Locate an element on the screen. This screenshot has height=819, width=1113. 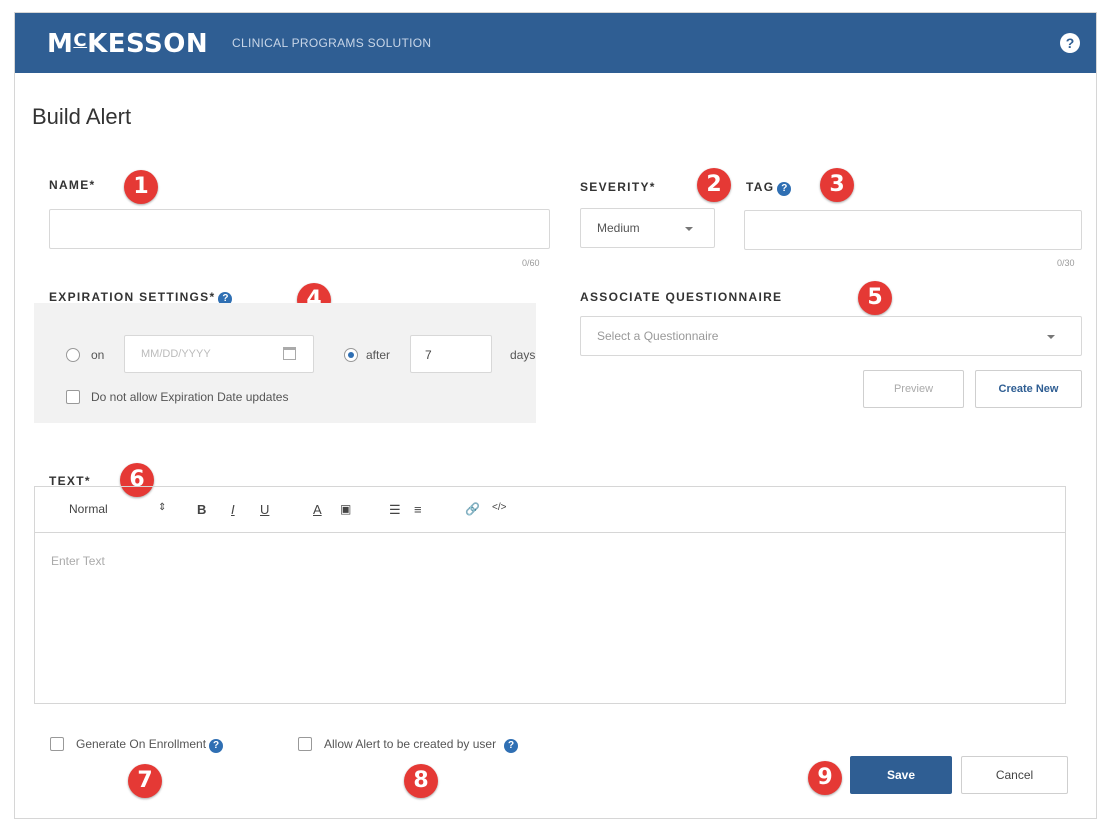
days-label: days is located at coordinates (523, 355).